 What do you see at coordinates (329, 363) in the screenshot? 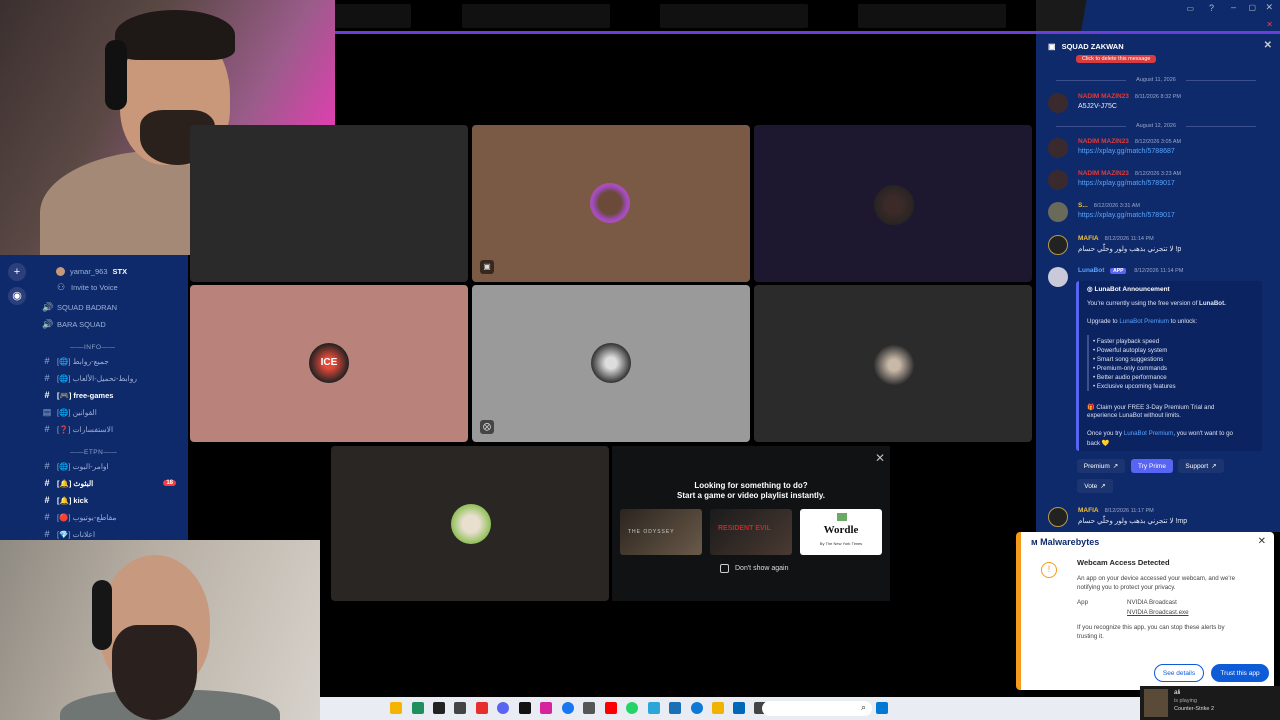
I see `video-tile: ICE` at bounding box center [329, 363].